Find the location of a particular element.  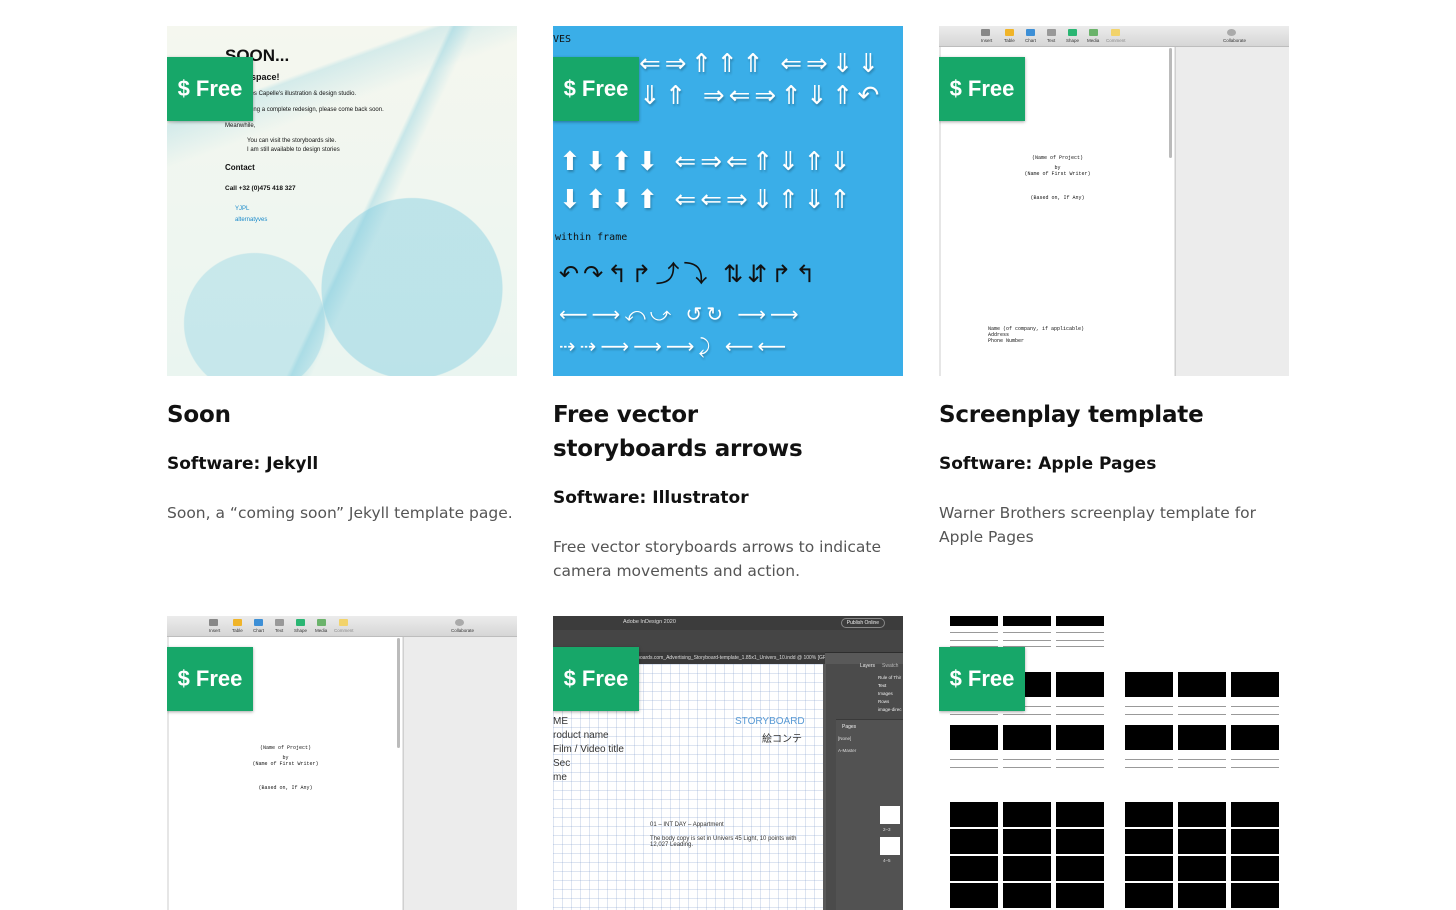

toolbar-label: Media is located at coordinates (1093, 40).